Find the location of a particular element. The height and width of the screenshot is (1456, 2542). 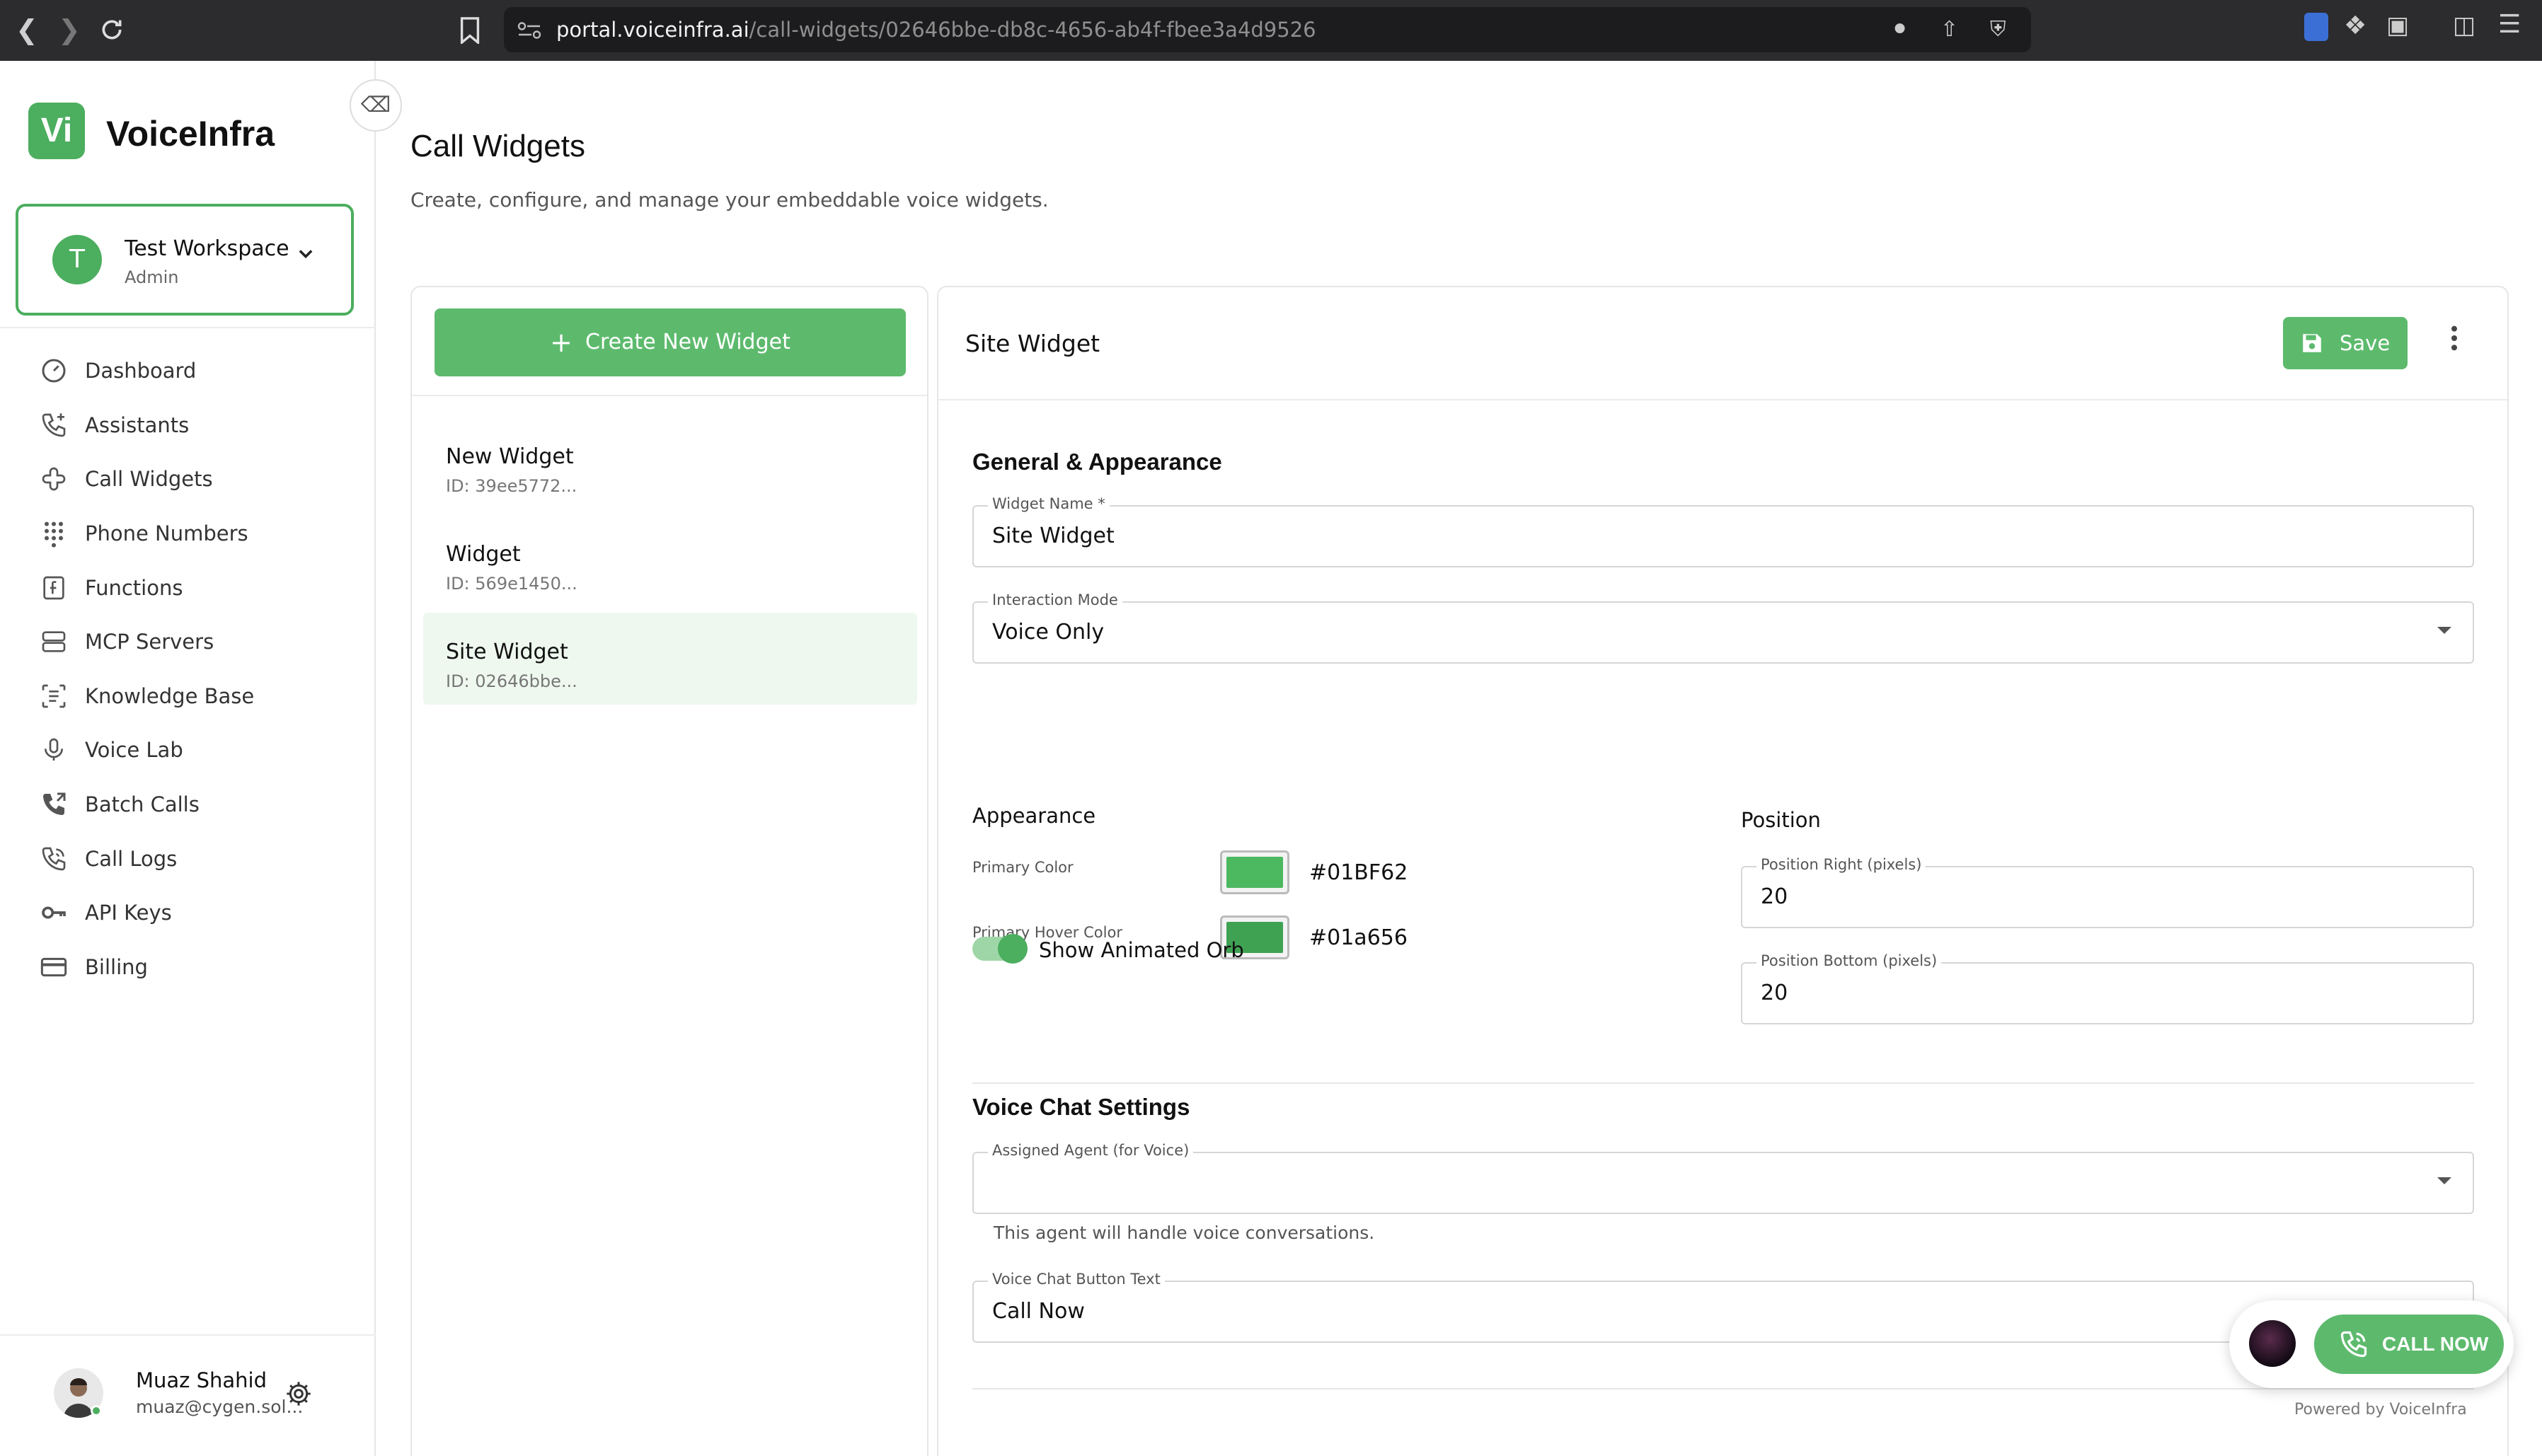

menu-icon: ☰ is located at coordinates (2509, 24).